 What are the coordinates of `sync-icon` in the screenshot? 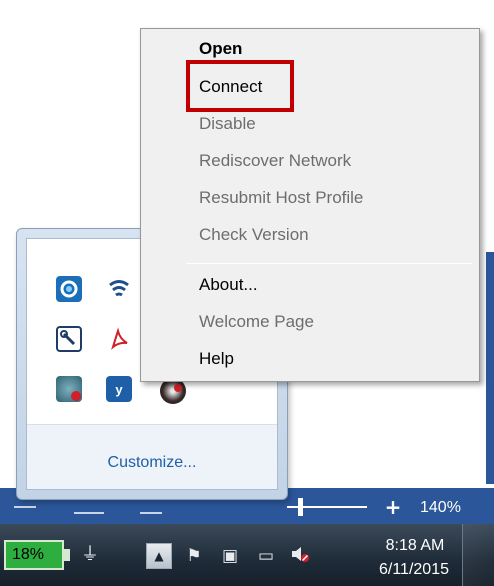 It's located at (69, 289).